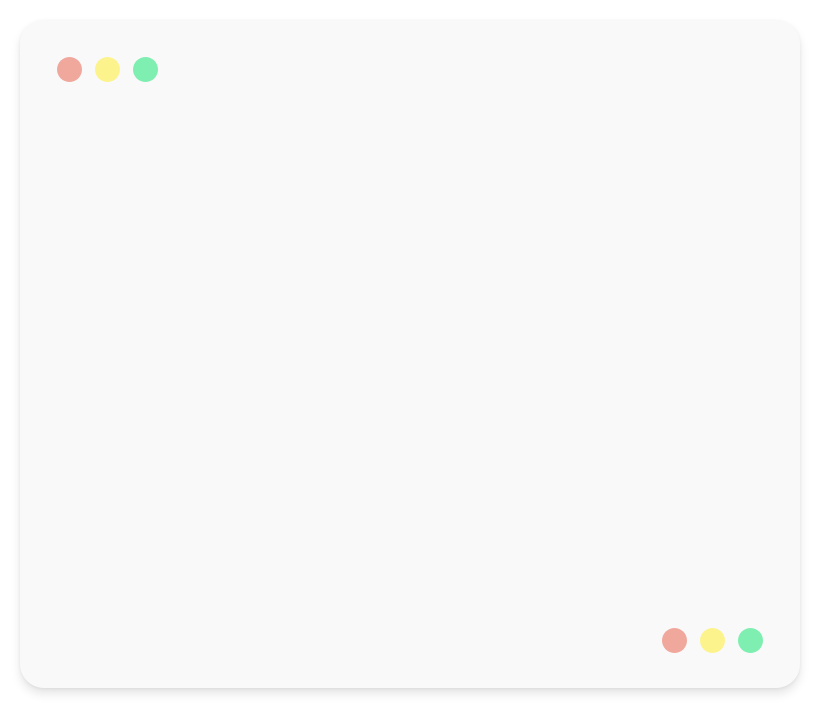  I want to click on window-controls-top, so click(107, 69).